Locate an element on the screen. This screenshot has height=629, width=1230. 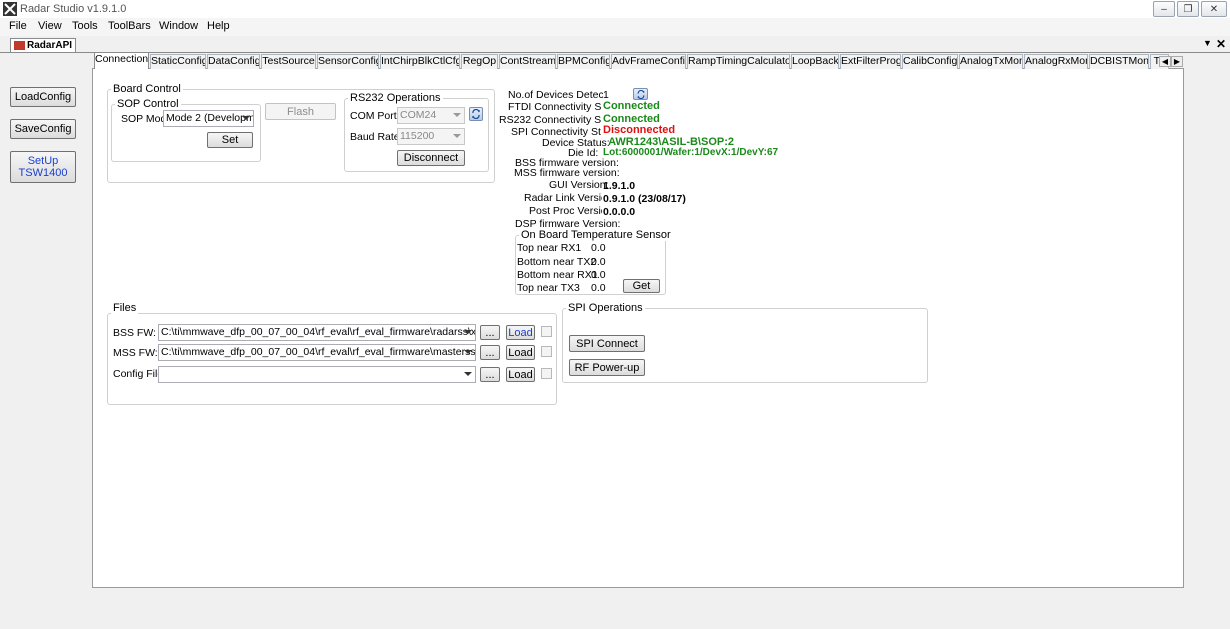
tab-loopback: LoopBack is located at coordinates (815, 61).